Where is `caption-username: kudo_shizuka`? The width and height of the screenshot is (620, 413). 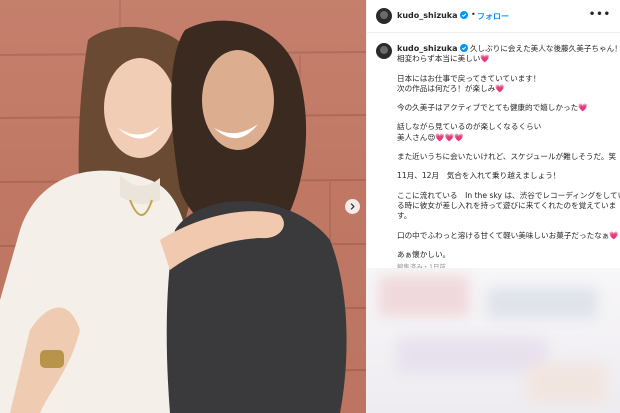 caption-username: kudo_shizuka is located at coordinates (427, 48).